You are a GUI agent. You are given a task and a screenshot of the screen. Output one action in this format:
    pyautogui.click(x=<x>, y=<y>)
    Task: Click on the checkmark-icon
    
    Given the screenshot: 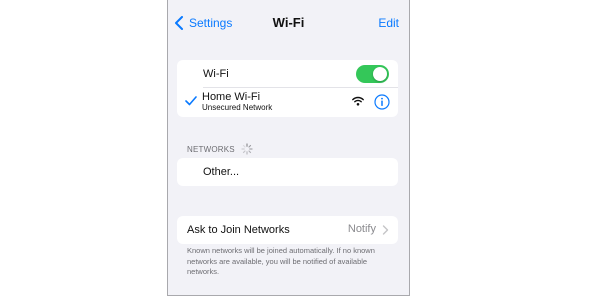 What is the action you would take?
    pyautogui.click(x=191, y=101)
    